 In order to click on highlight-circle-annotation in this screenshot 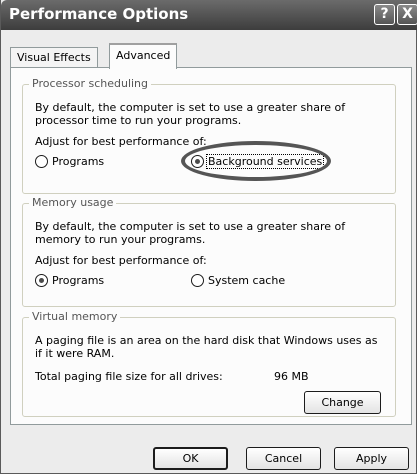, I will do `click(256, 161)`.